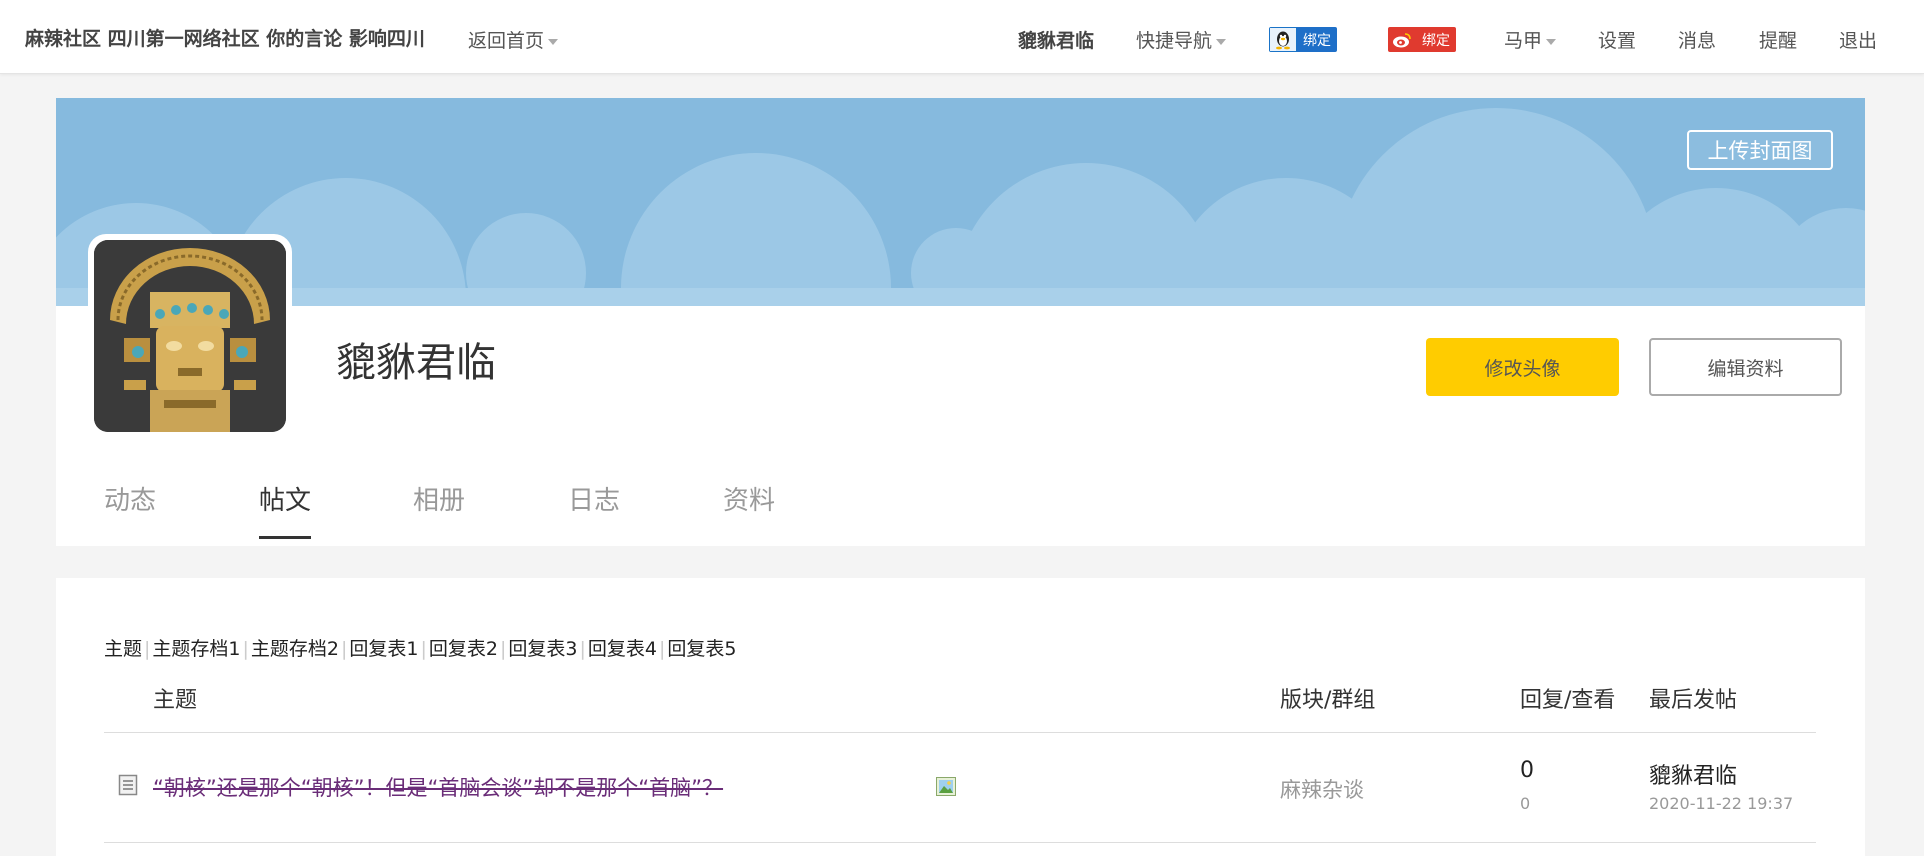 This screenshot has width=1924, height=856. What do you see at coordinates (1523, 41) in the screenshot?
I see `majia-label: 马甲` at bounding box center [1523, 41].